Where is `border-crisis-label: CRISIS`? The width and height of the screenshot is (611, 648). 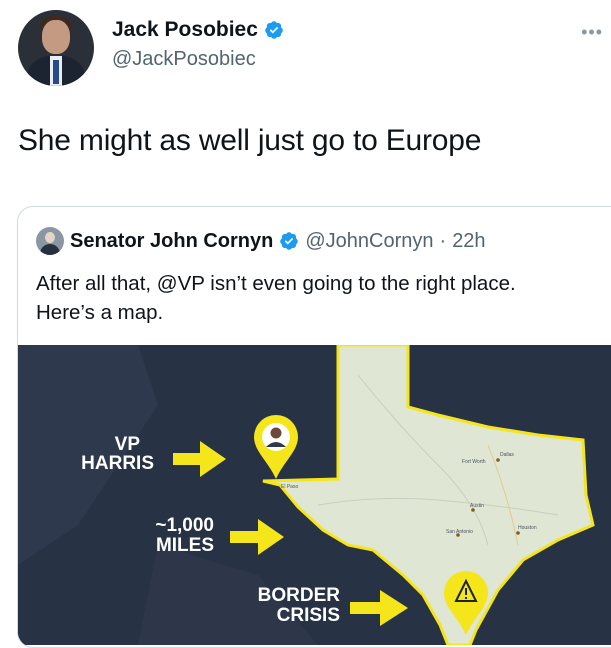
border-crisis-label: CRISIS is located at coordinates (308, 615).